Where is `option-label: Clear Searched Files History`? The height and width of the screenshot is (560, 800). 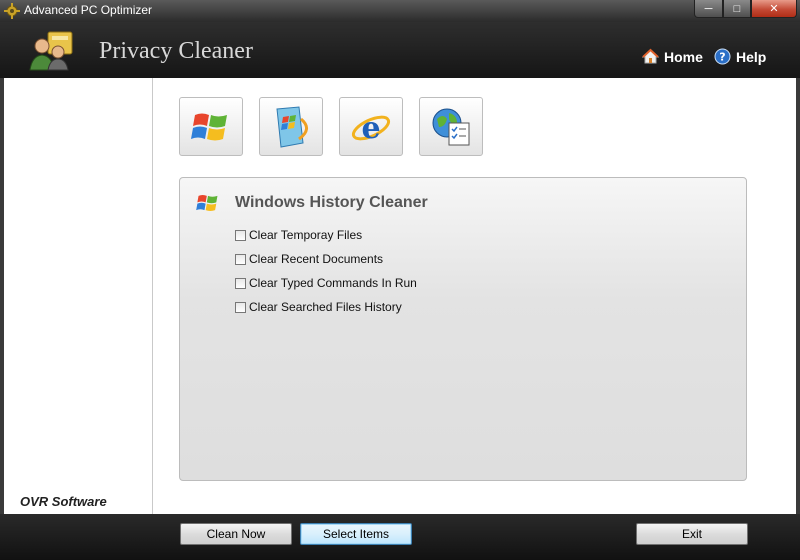 option-label: Clear Searched Files History is located at coordinates (325, 307).